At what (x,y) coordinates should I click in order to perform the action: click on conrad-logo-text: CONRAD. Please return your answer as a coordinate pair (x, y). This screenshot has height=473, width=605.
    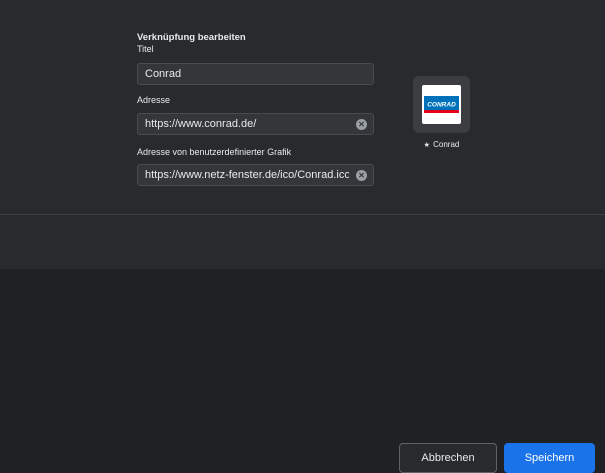
    Looking at the image, I should click on (441, 105).